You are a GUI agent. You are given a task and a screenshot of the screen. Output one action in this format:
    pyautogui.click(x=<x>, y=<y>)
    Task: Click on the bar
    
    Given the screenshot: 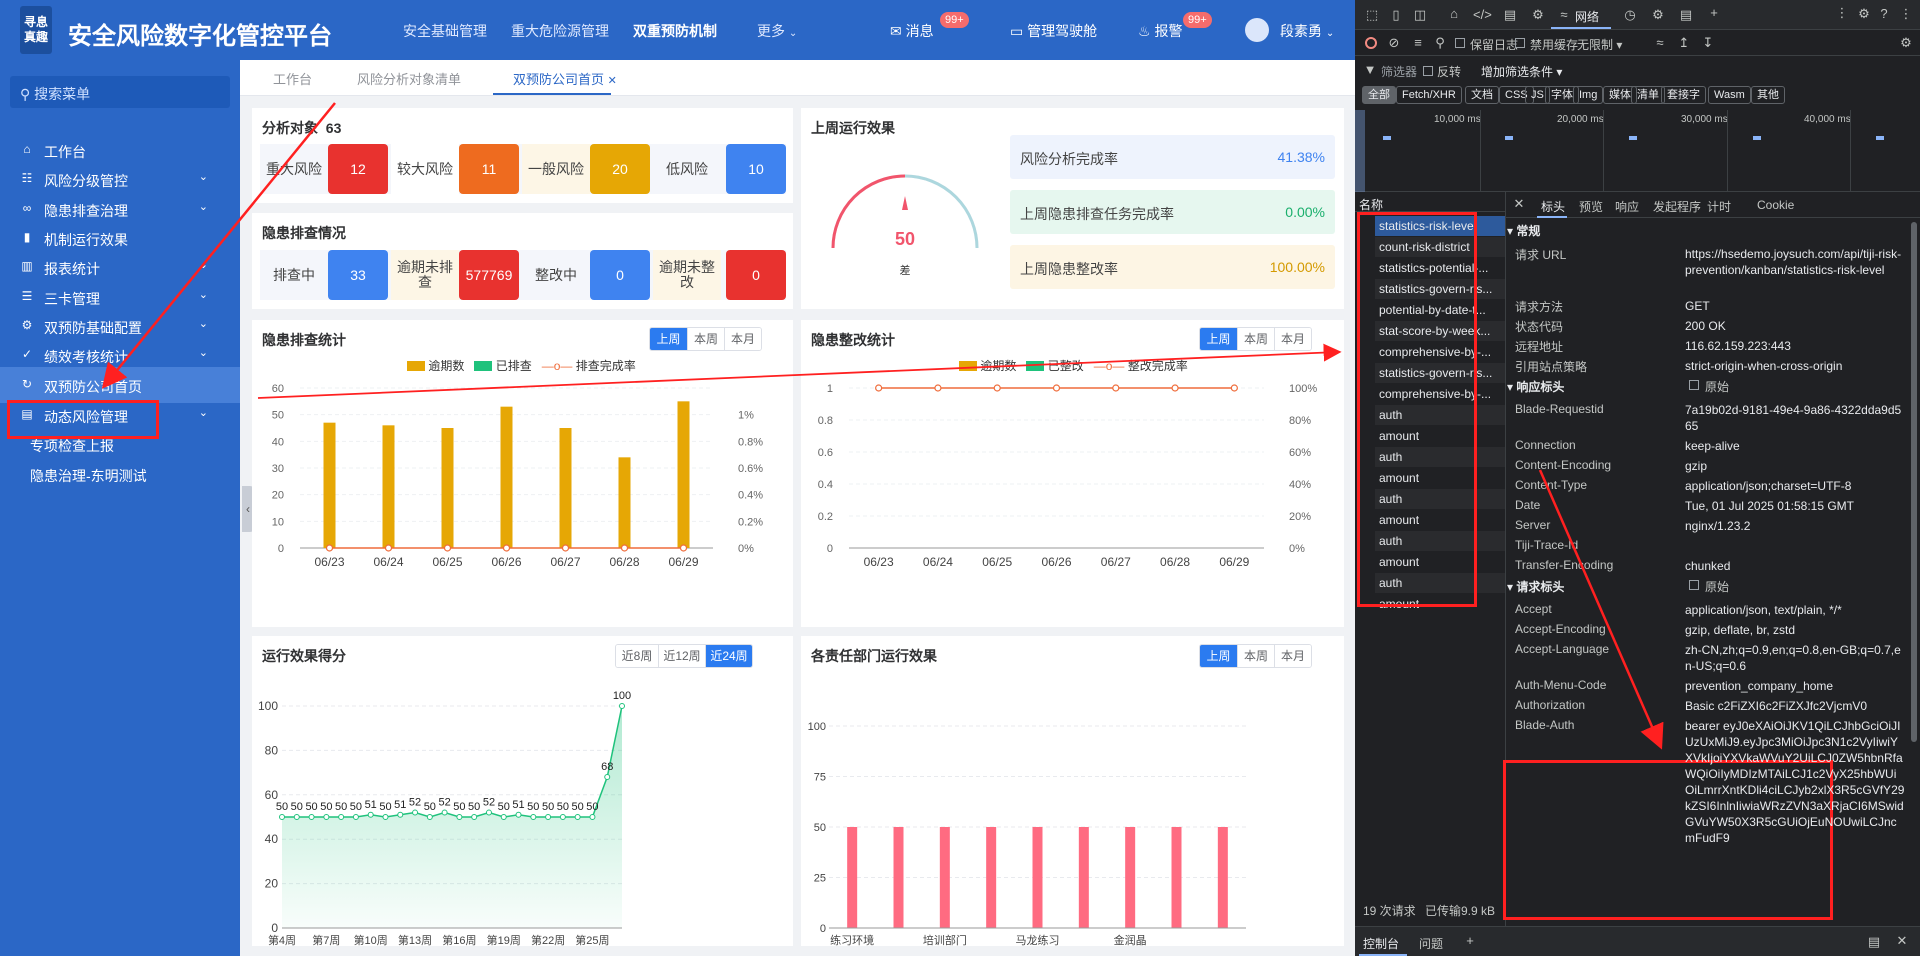 What is the action you would take?
    pyautogui.click(x=329, y=485)
    